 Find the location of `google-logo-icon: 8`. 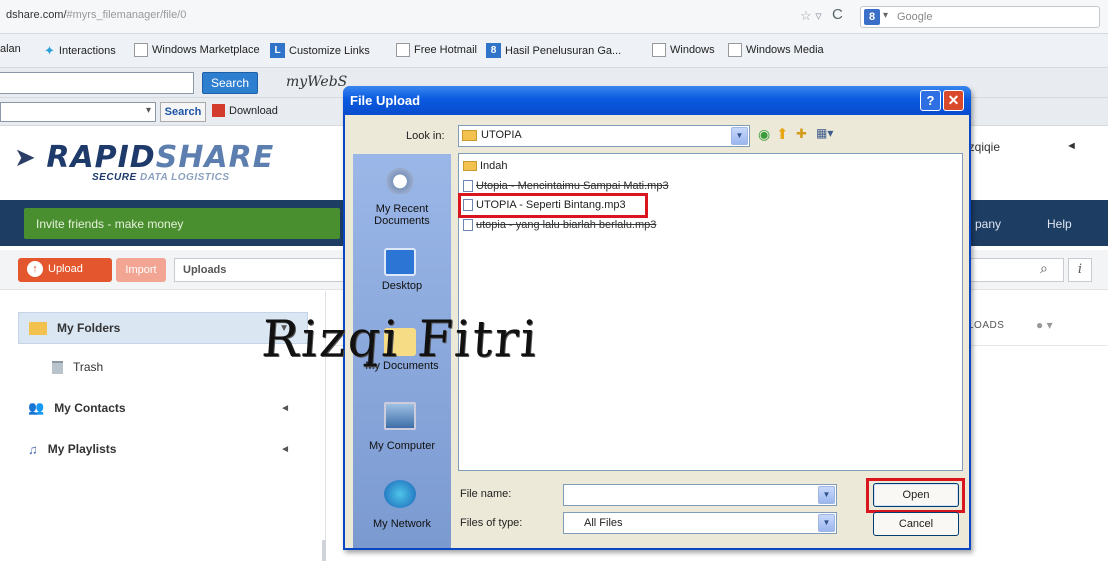

google-logo-icon: 8 is located at coordinates (872, 17).